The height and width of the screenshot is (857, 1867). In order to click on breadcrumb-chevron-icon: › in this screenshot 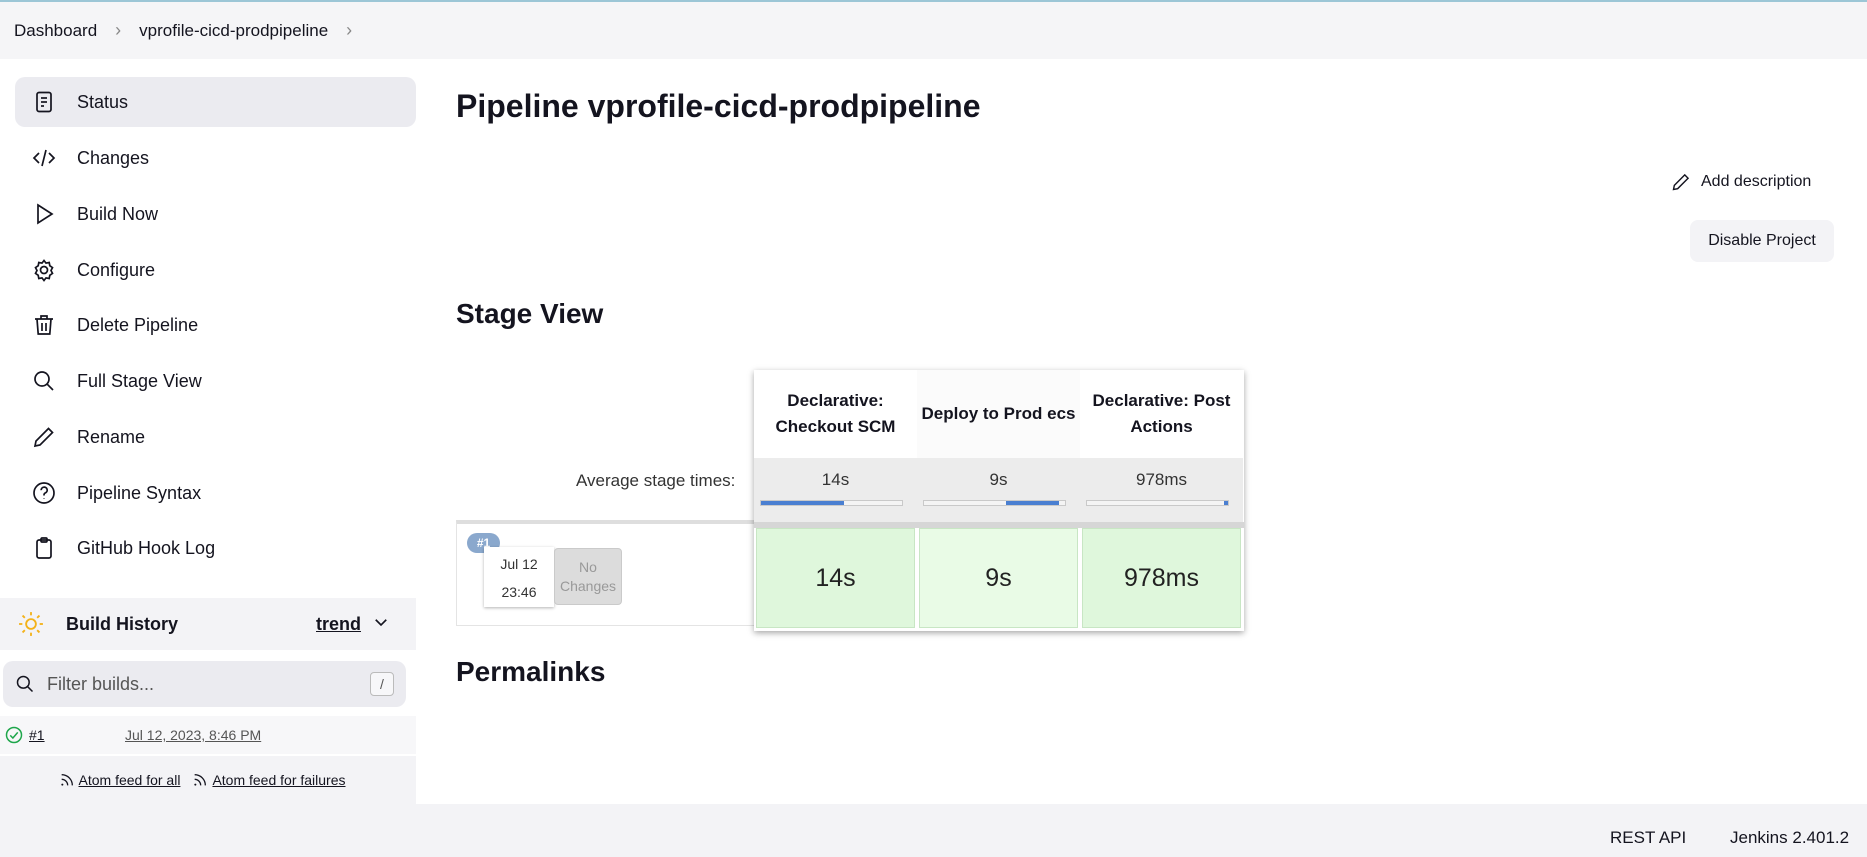, I will do `click(349, 30)`.